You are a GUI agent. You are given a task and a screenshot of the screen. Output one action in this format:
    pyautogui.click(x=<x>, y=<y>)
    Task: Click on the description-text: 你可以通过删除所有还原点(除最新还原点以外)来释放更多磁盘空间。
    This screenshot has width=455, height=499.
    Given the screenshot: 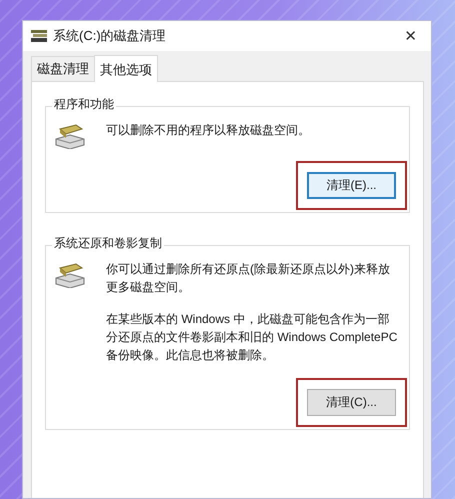 What is the action you would take?
    pyautogui.click(x=248, y=278)
    